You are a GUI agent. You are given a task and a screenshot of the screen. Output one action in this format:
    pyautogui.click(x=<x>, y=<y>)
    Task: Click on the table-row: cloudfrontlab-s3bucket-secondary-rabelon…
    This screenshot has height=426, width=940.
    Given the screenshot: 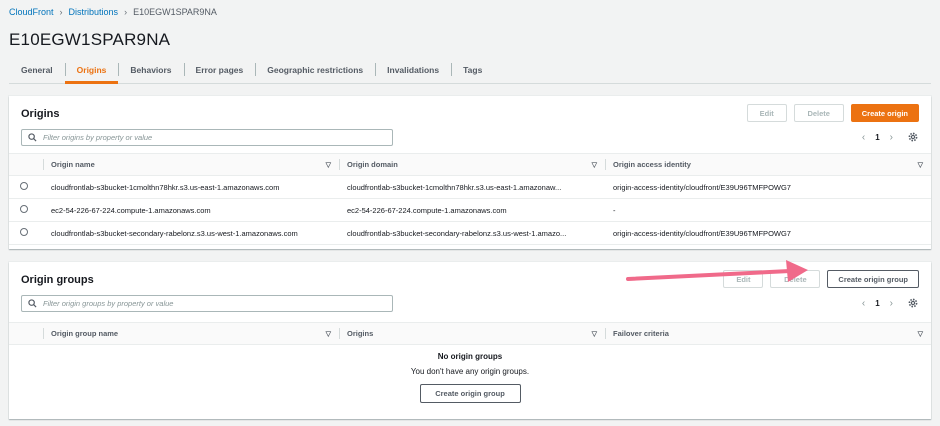 What is the action you would take?
    pyautogui.click(x=470, y=233)
    